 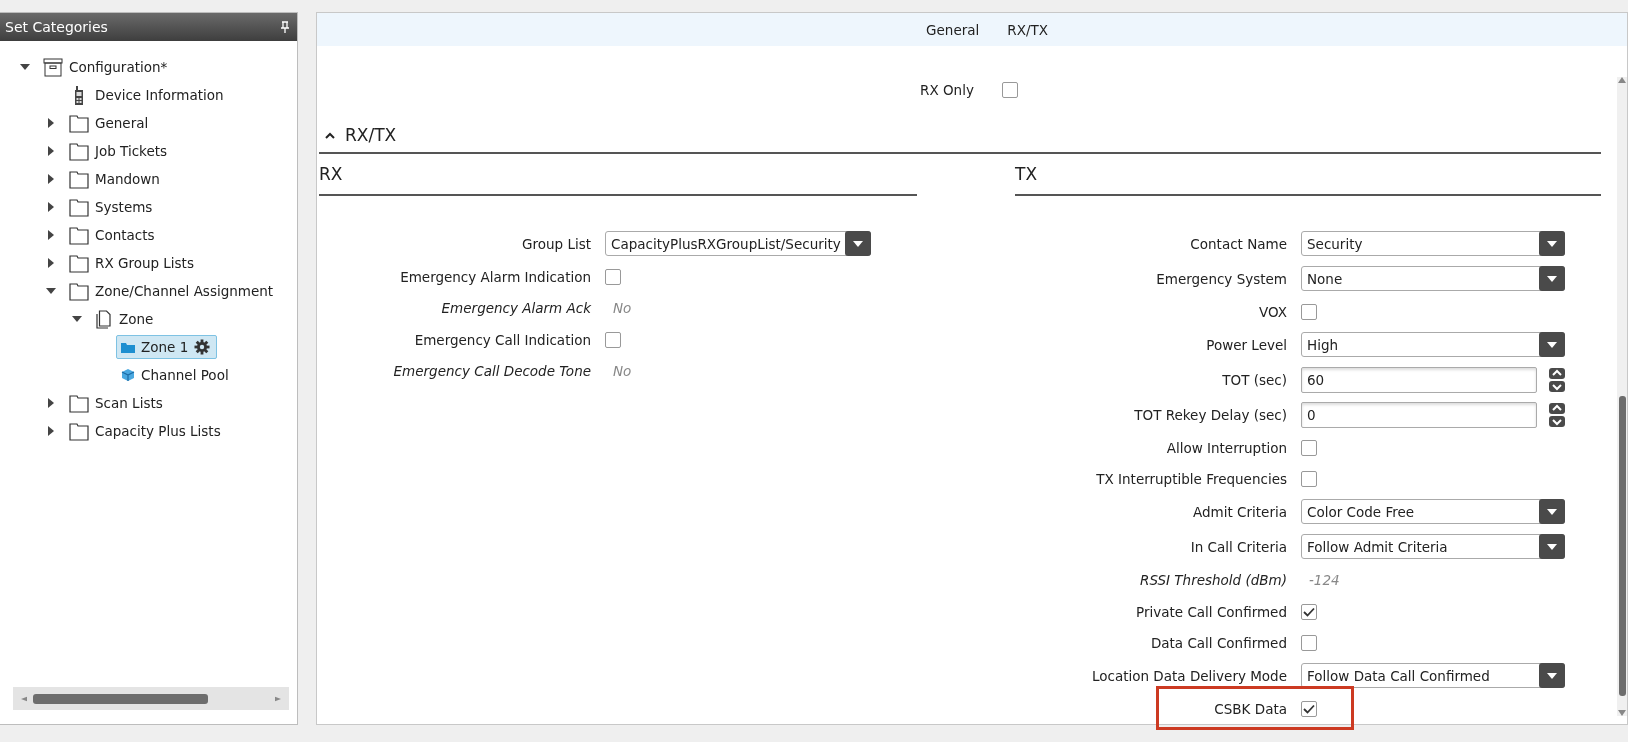 What do you see at coordinates (738, 243) in the screenshot?
I see `dropdown-field: CapacityPlusRXGroupList/Security` at bounding box center [738, 243].